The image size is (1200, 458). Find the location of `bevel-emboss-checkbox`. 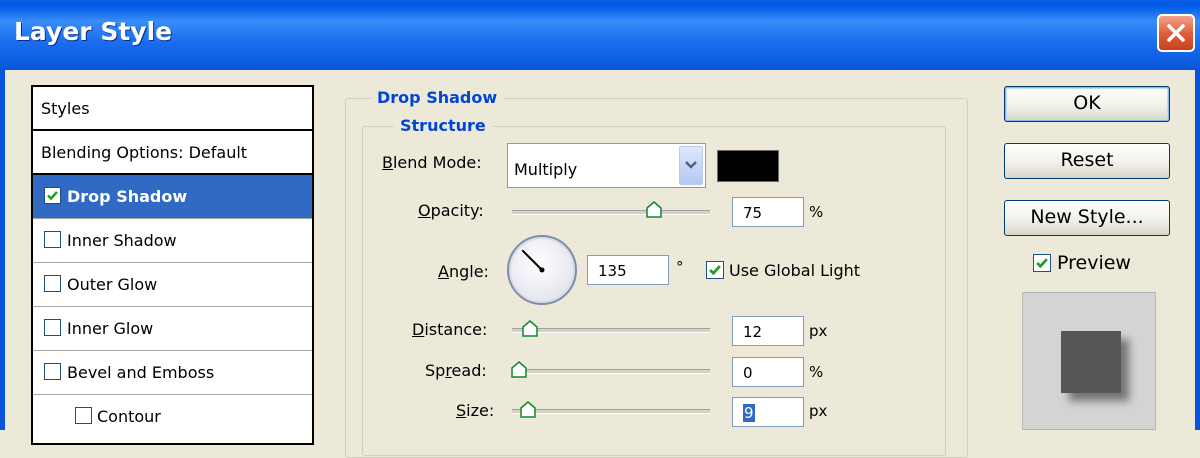

bevel-emboss-checkbox is located at coordinates (52, 371).